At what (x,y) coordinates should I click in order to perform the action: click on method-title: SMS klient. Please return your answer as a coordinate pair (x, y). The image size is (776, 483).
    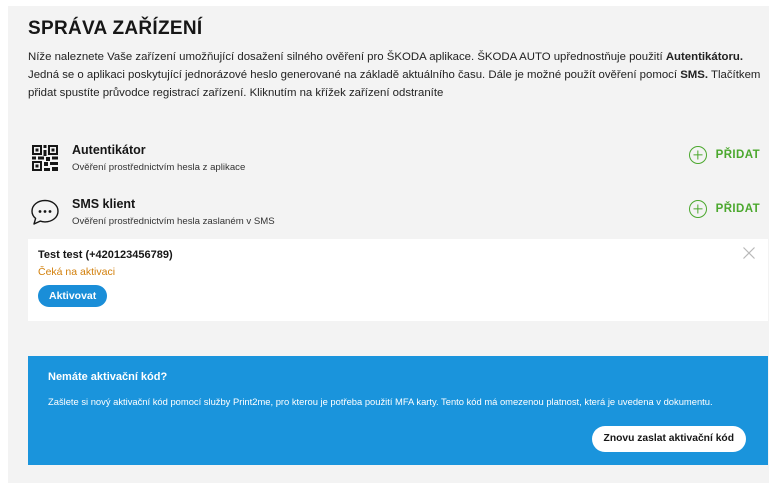
    Looking at the image, I should click on (104, 204).